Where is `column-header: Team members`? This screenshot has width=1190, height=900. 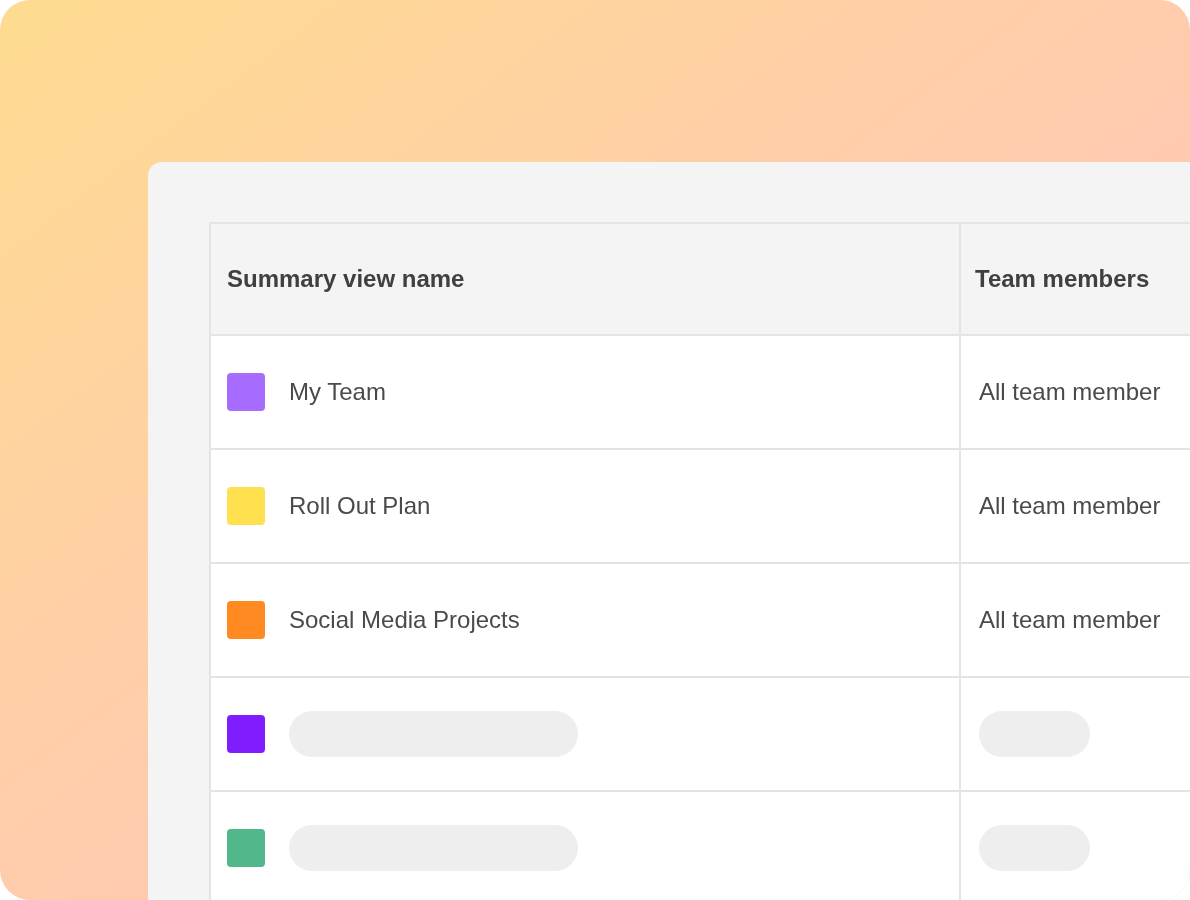
column-header: Team members is located at coordinates (1062, 279).